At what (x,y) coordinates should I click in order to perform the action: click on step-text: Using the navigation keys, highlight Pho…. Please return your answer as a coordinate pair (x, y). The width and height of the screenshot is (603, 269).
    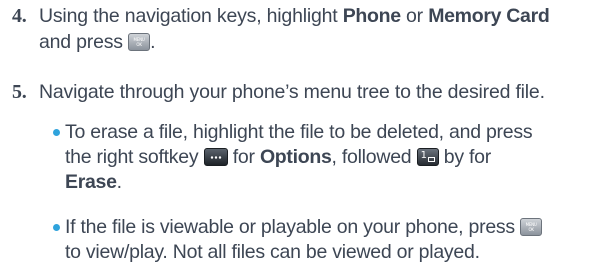
    Looking at the image, I should click on (319, 16).